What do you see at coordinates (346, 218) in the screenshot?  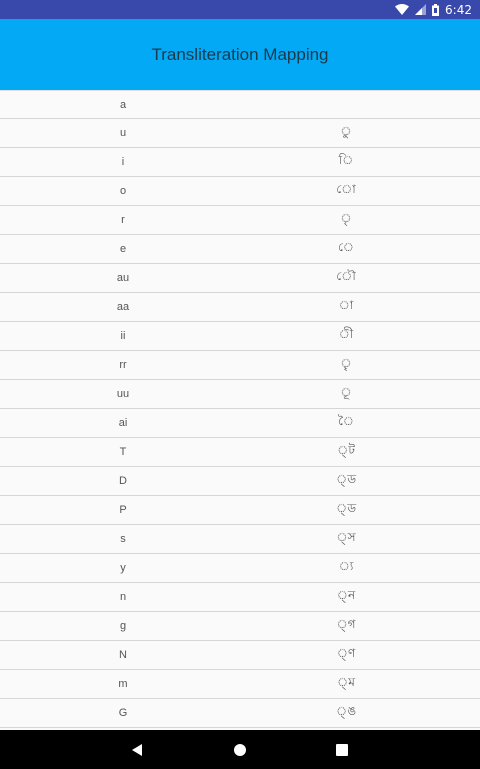 I see `bengali-value: ৃ` at bounding box center [346, 218].